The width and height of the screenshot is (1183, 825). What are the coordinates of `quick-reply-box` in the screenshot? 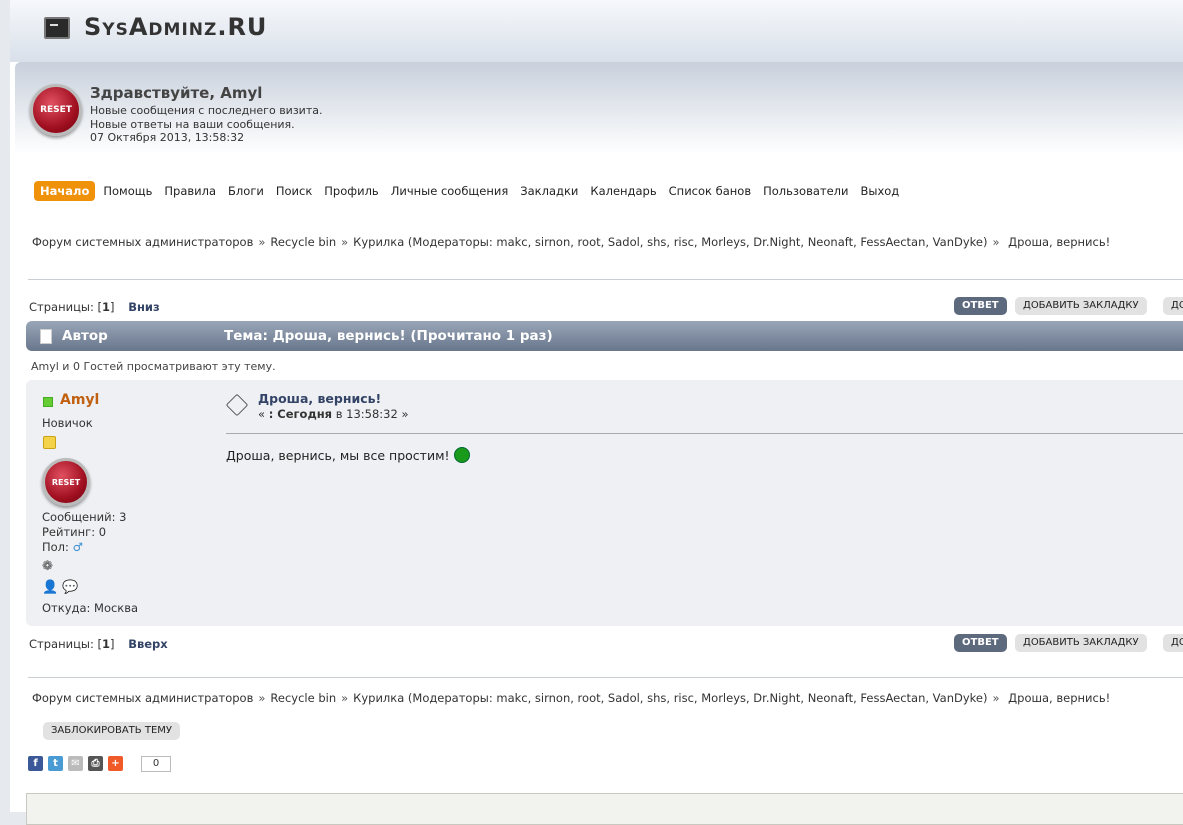 It's located at (604, 809).